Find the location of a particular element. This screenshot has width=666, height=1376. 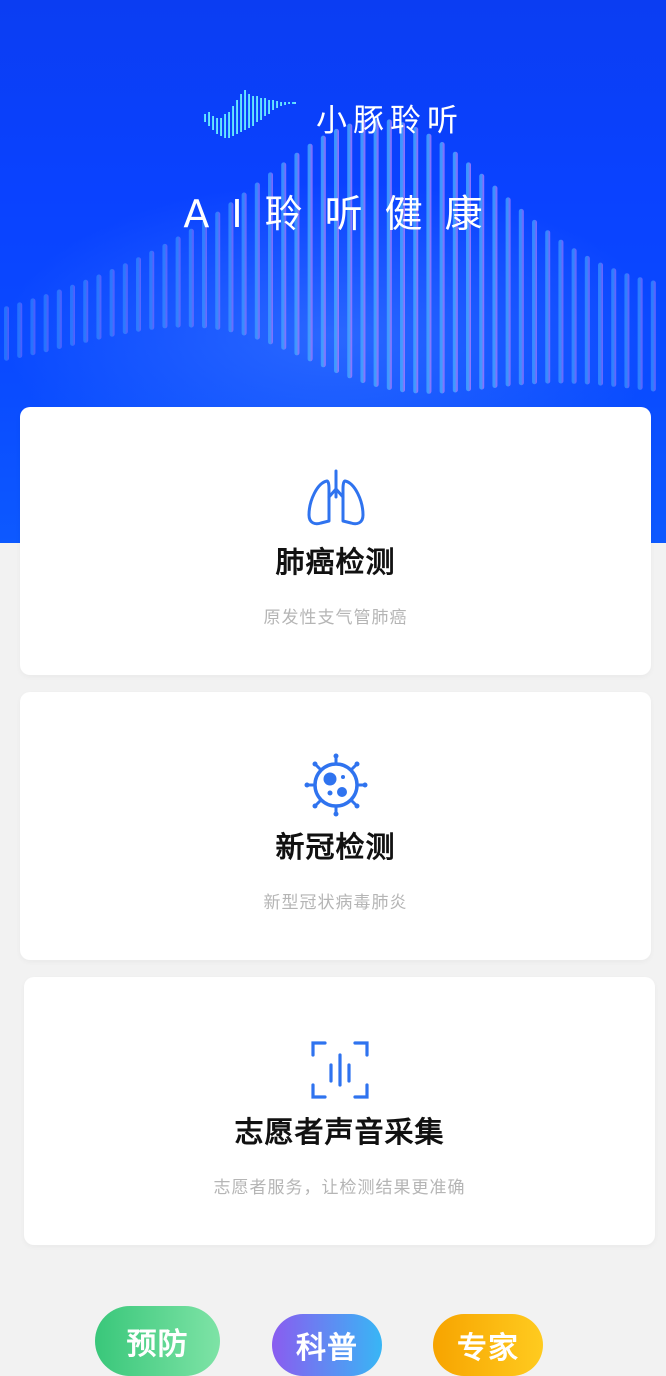

tab-prevention-button: 预防 is located at coordinates (157, 1341).